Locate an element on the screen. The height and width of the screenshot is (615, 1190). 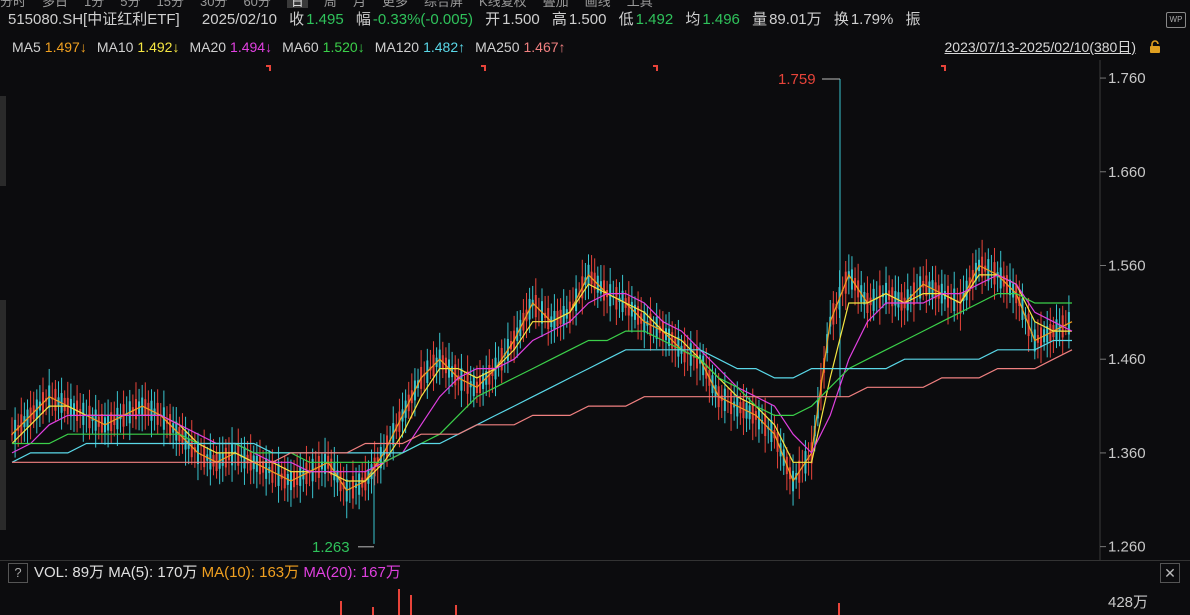
ma-legend-item: MA60 1.520↓ is located at coordinates (323, 47).